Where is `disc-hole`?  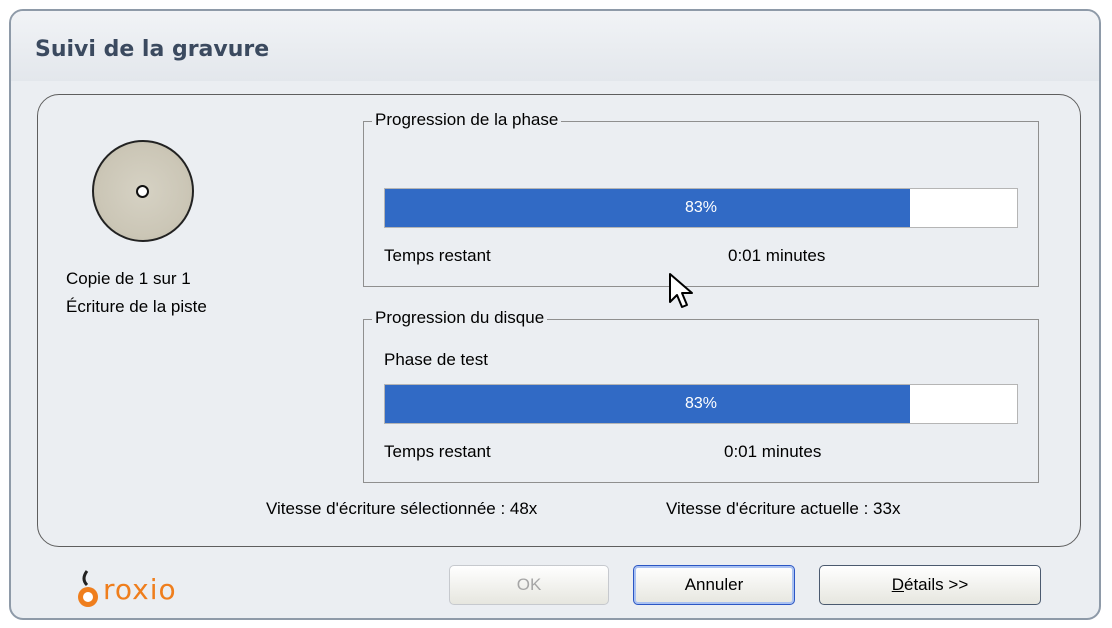
disc-hole is located at coordinates (142, 191).